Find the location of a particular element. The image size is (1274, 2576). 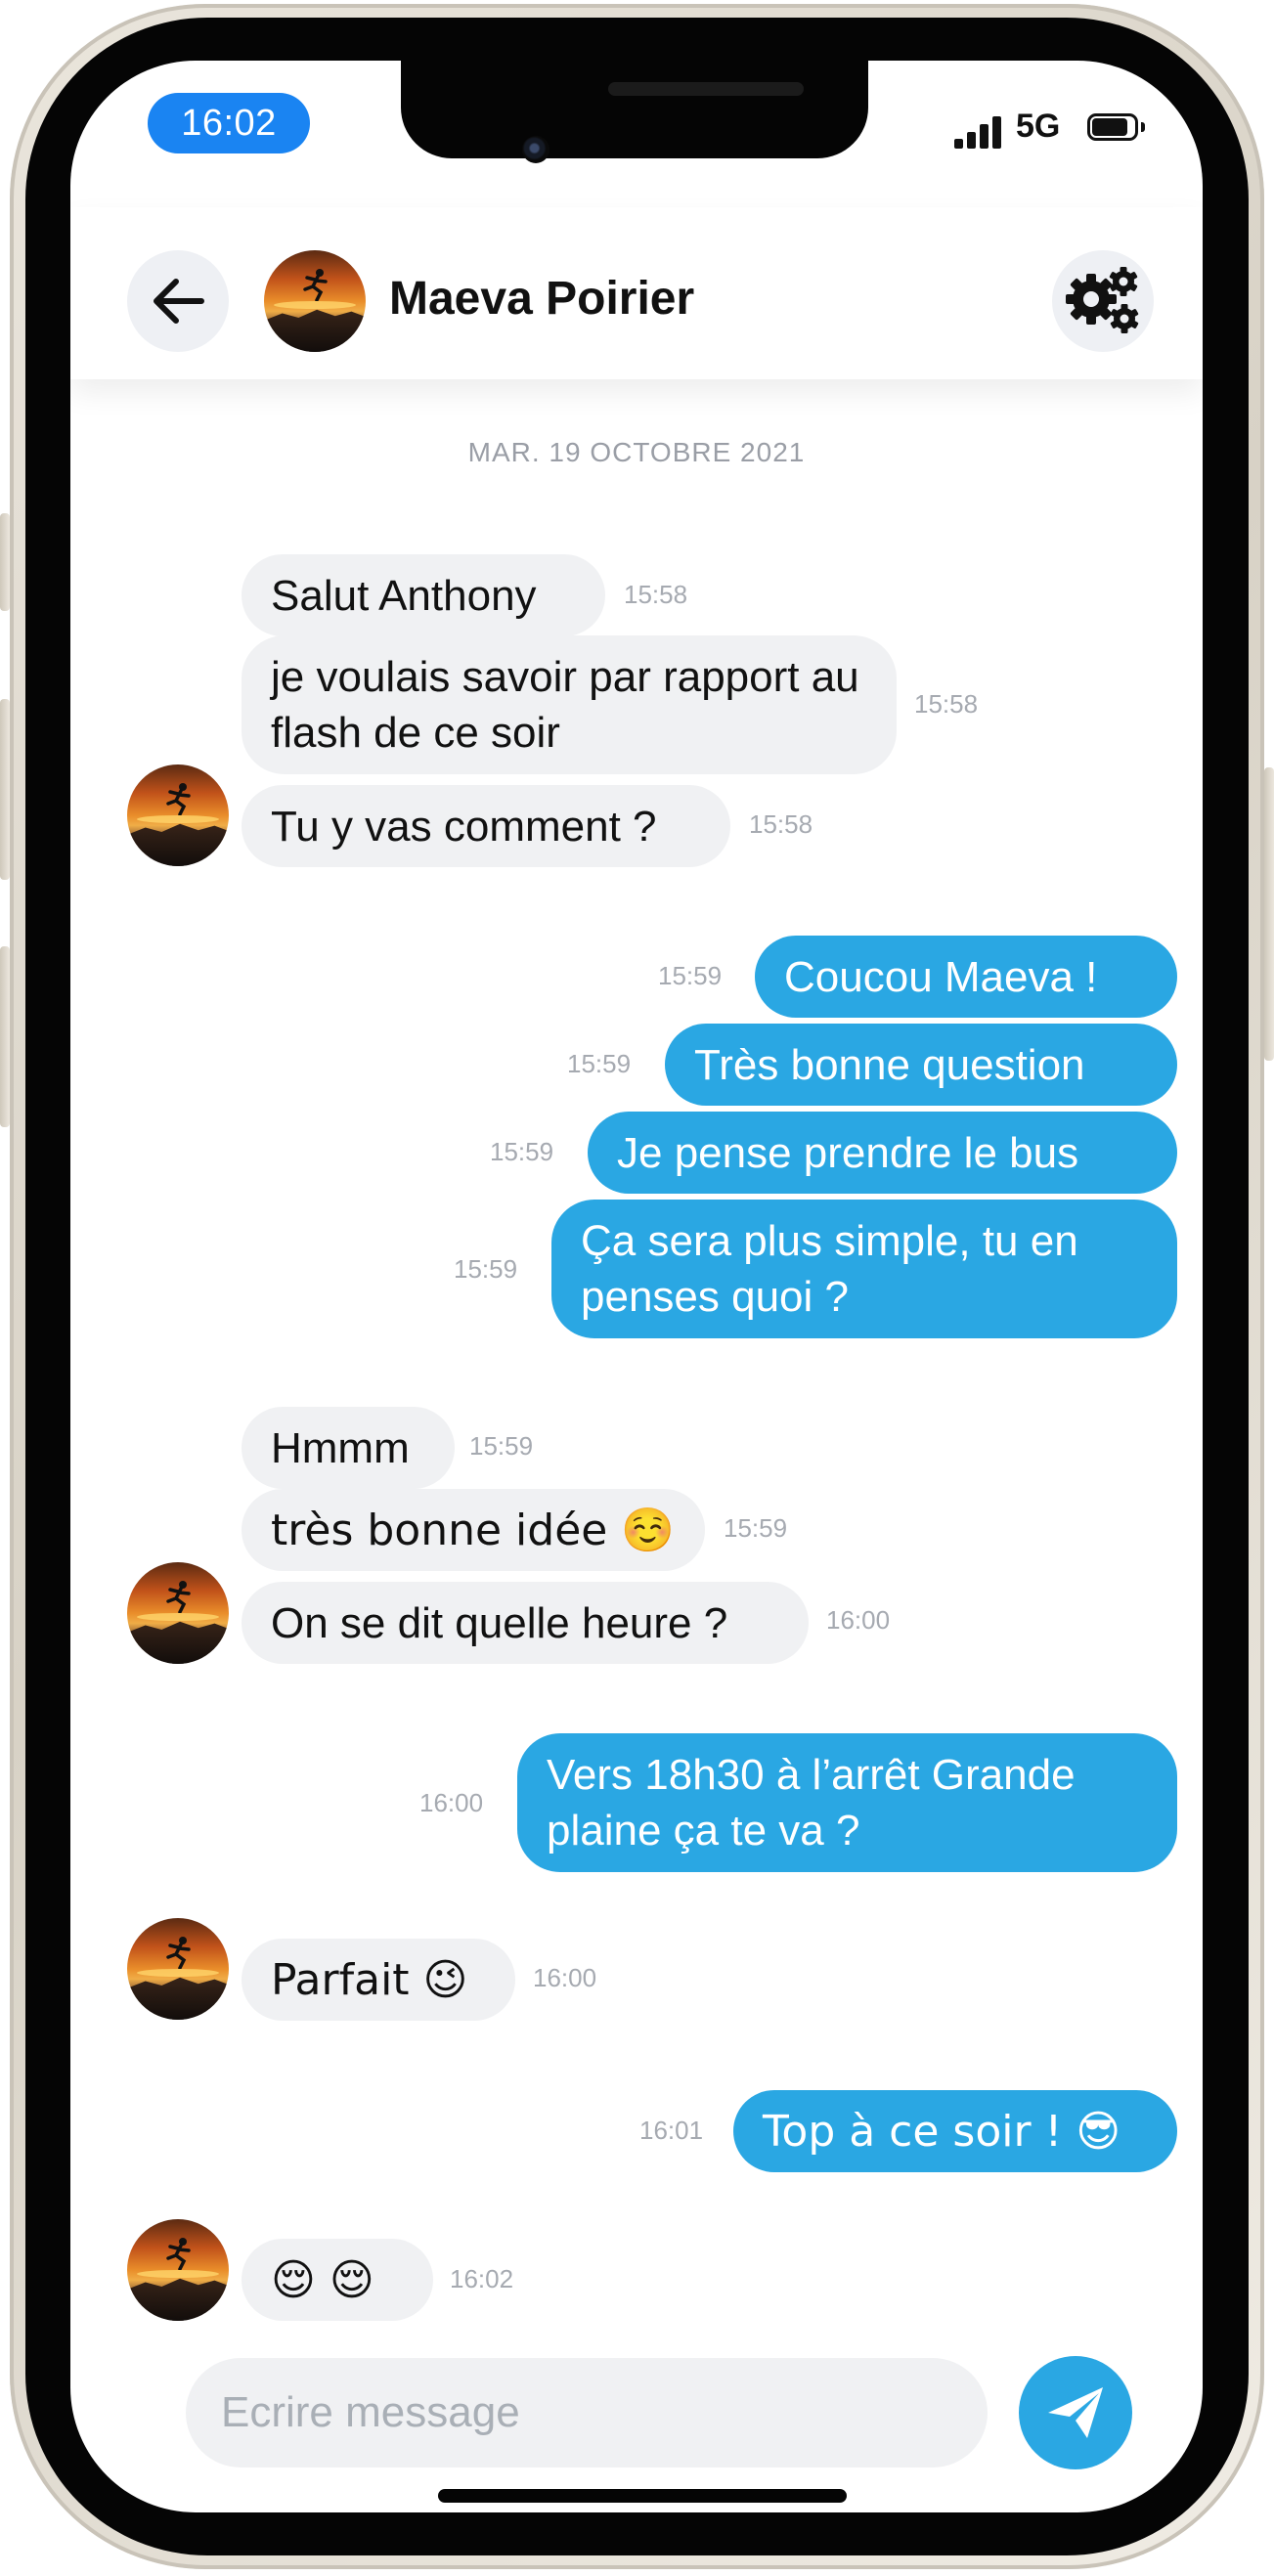

battery-icon is located at coordinates (1116, 128).